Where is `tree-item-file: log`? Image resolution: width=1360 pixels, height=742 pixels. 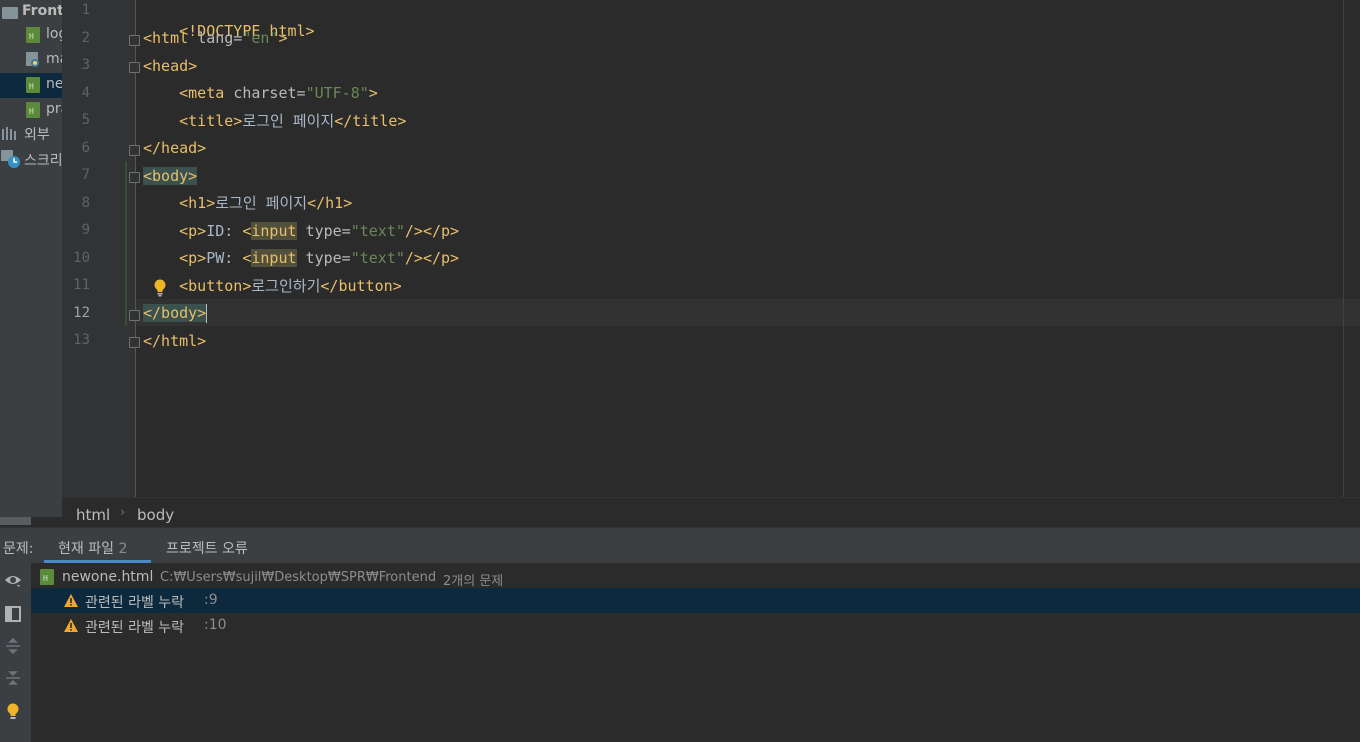
tree-item-file: log is located at coordinates (31, 35).